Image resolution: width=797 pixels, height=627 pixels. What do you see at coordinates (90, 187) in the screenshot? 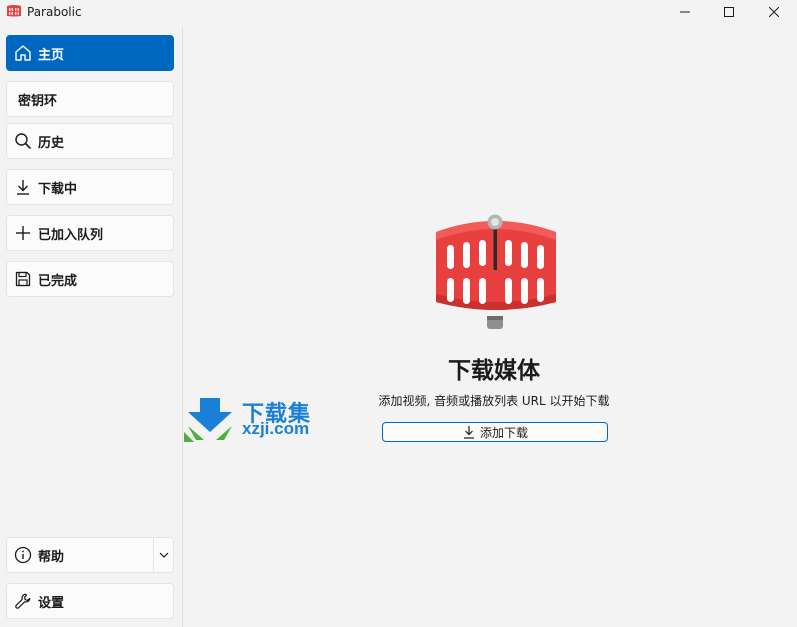
I see `sidebar-item-downloading: 下载中` at bounding box center [90, 187].